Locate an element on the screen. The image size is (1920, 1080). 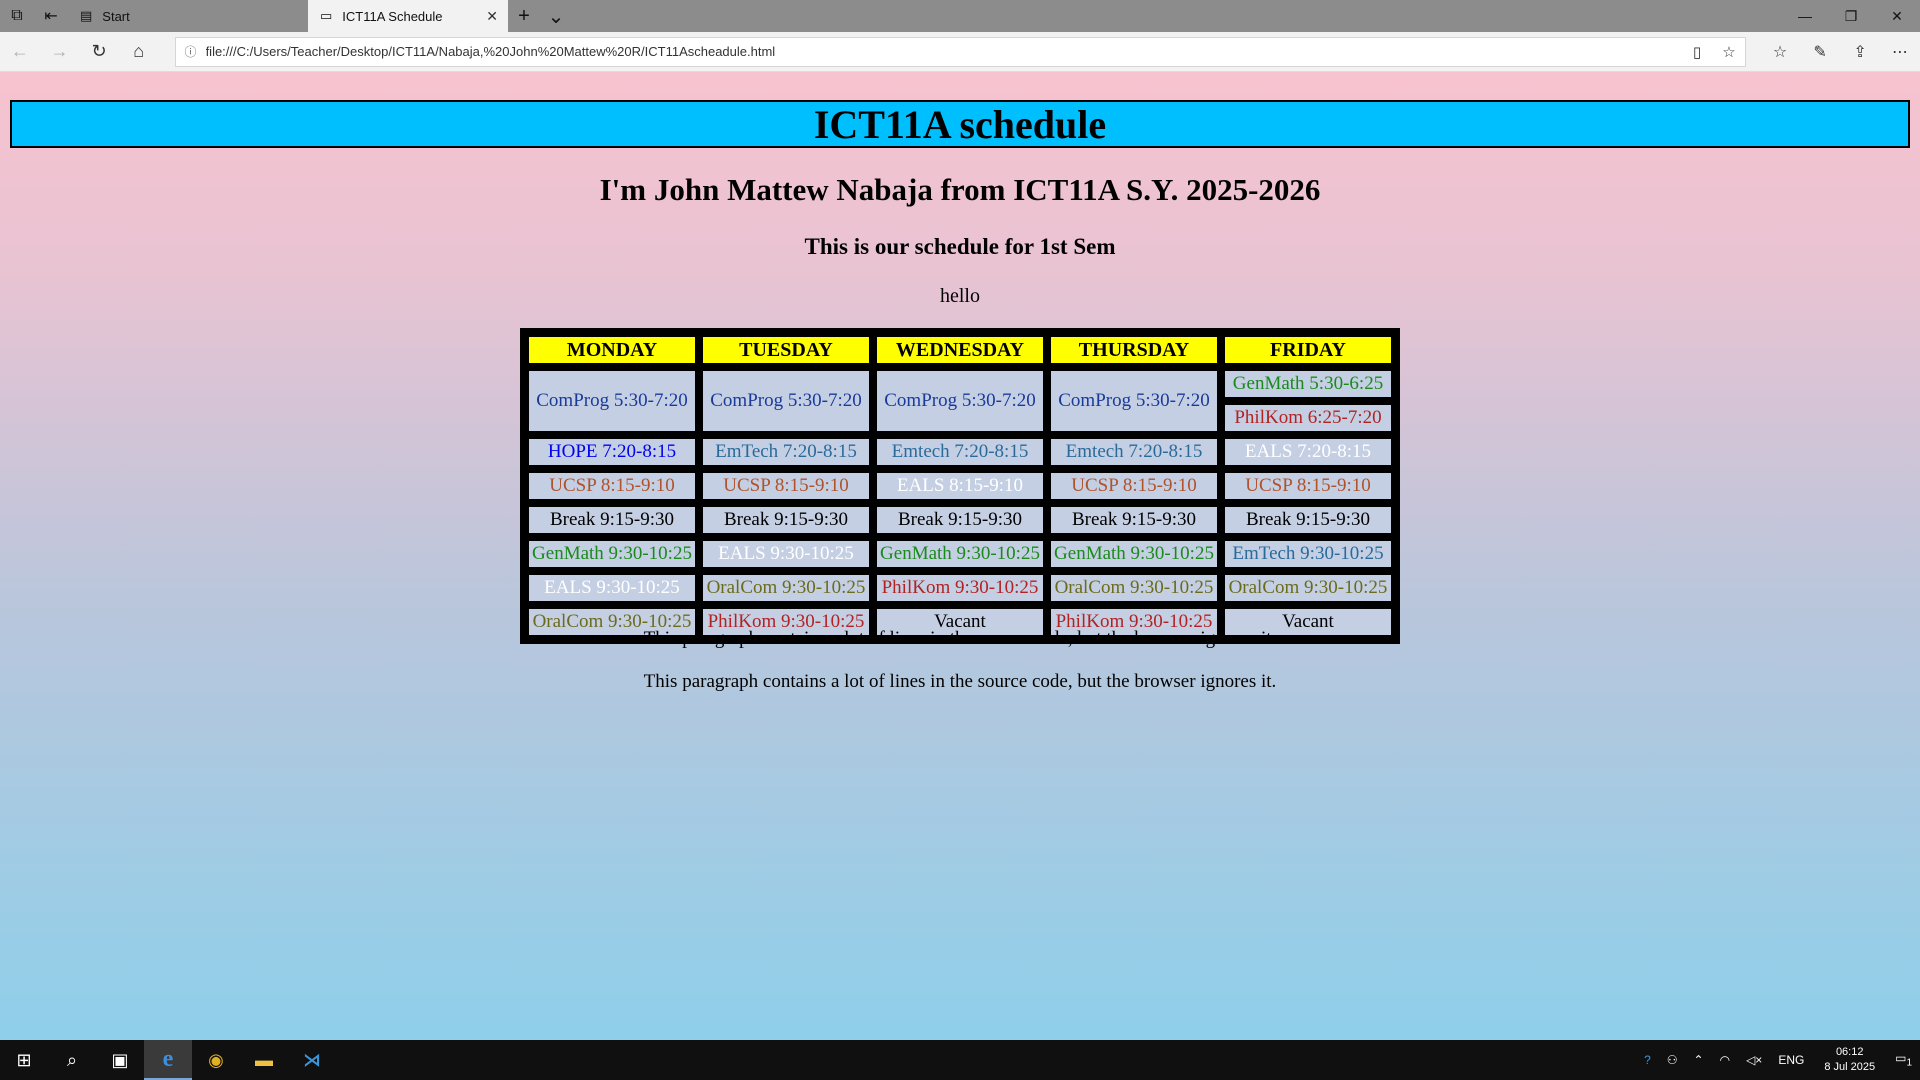
greeting-text: hello is located at coordinates (960, 296).